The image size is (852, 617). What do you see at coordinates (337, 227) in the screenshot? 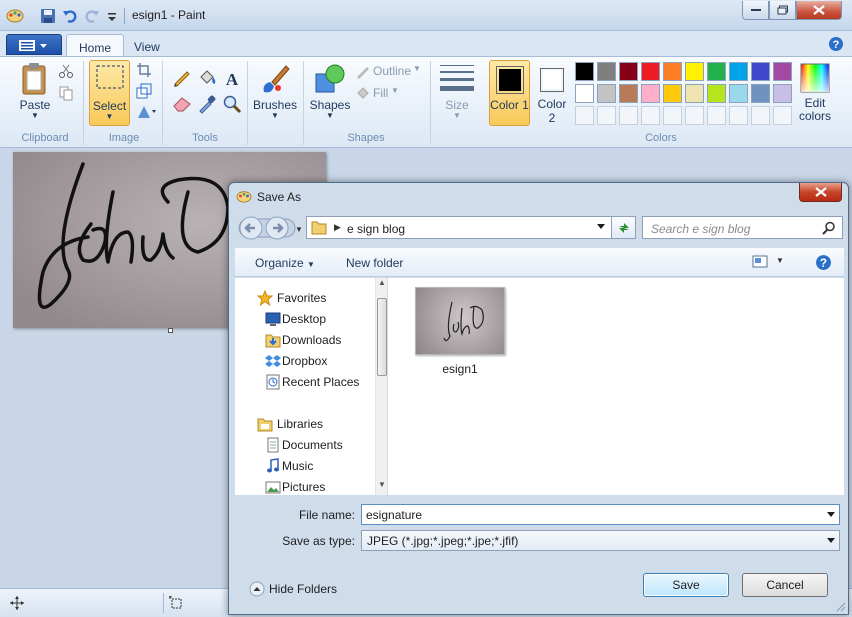
I see `breadcrumb-chevron-icon: ▶` at bounding box center [337, 227].